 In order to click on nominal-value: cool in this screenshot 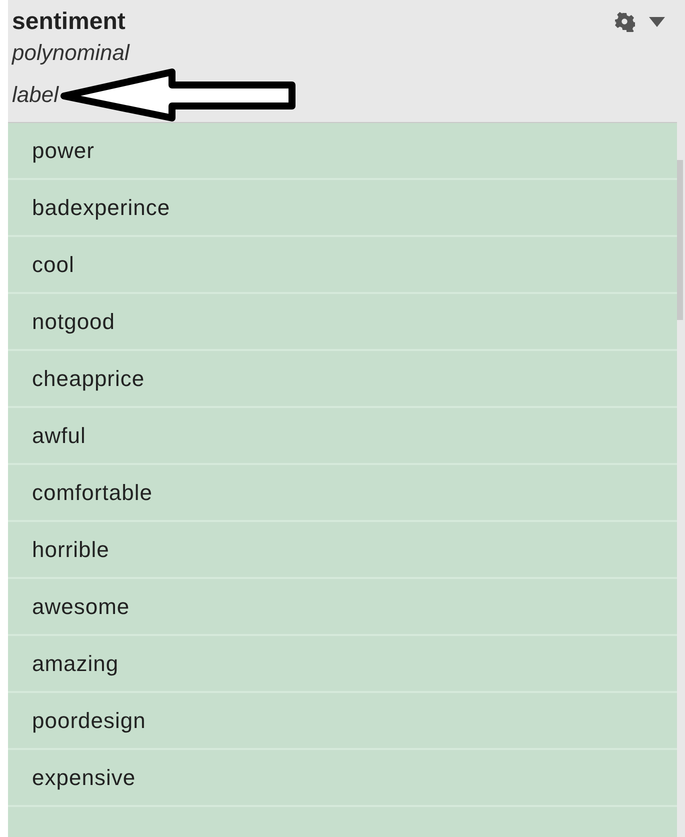, I will do `click(342, 265)`.